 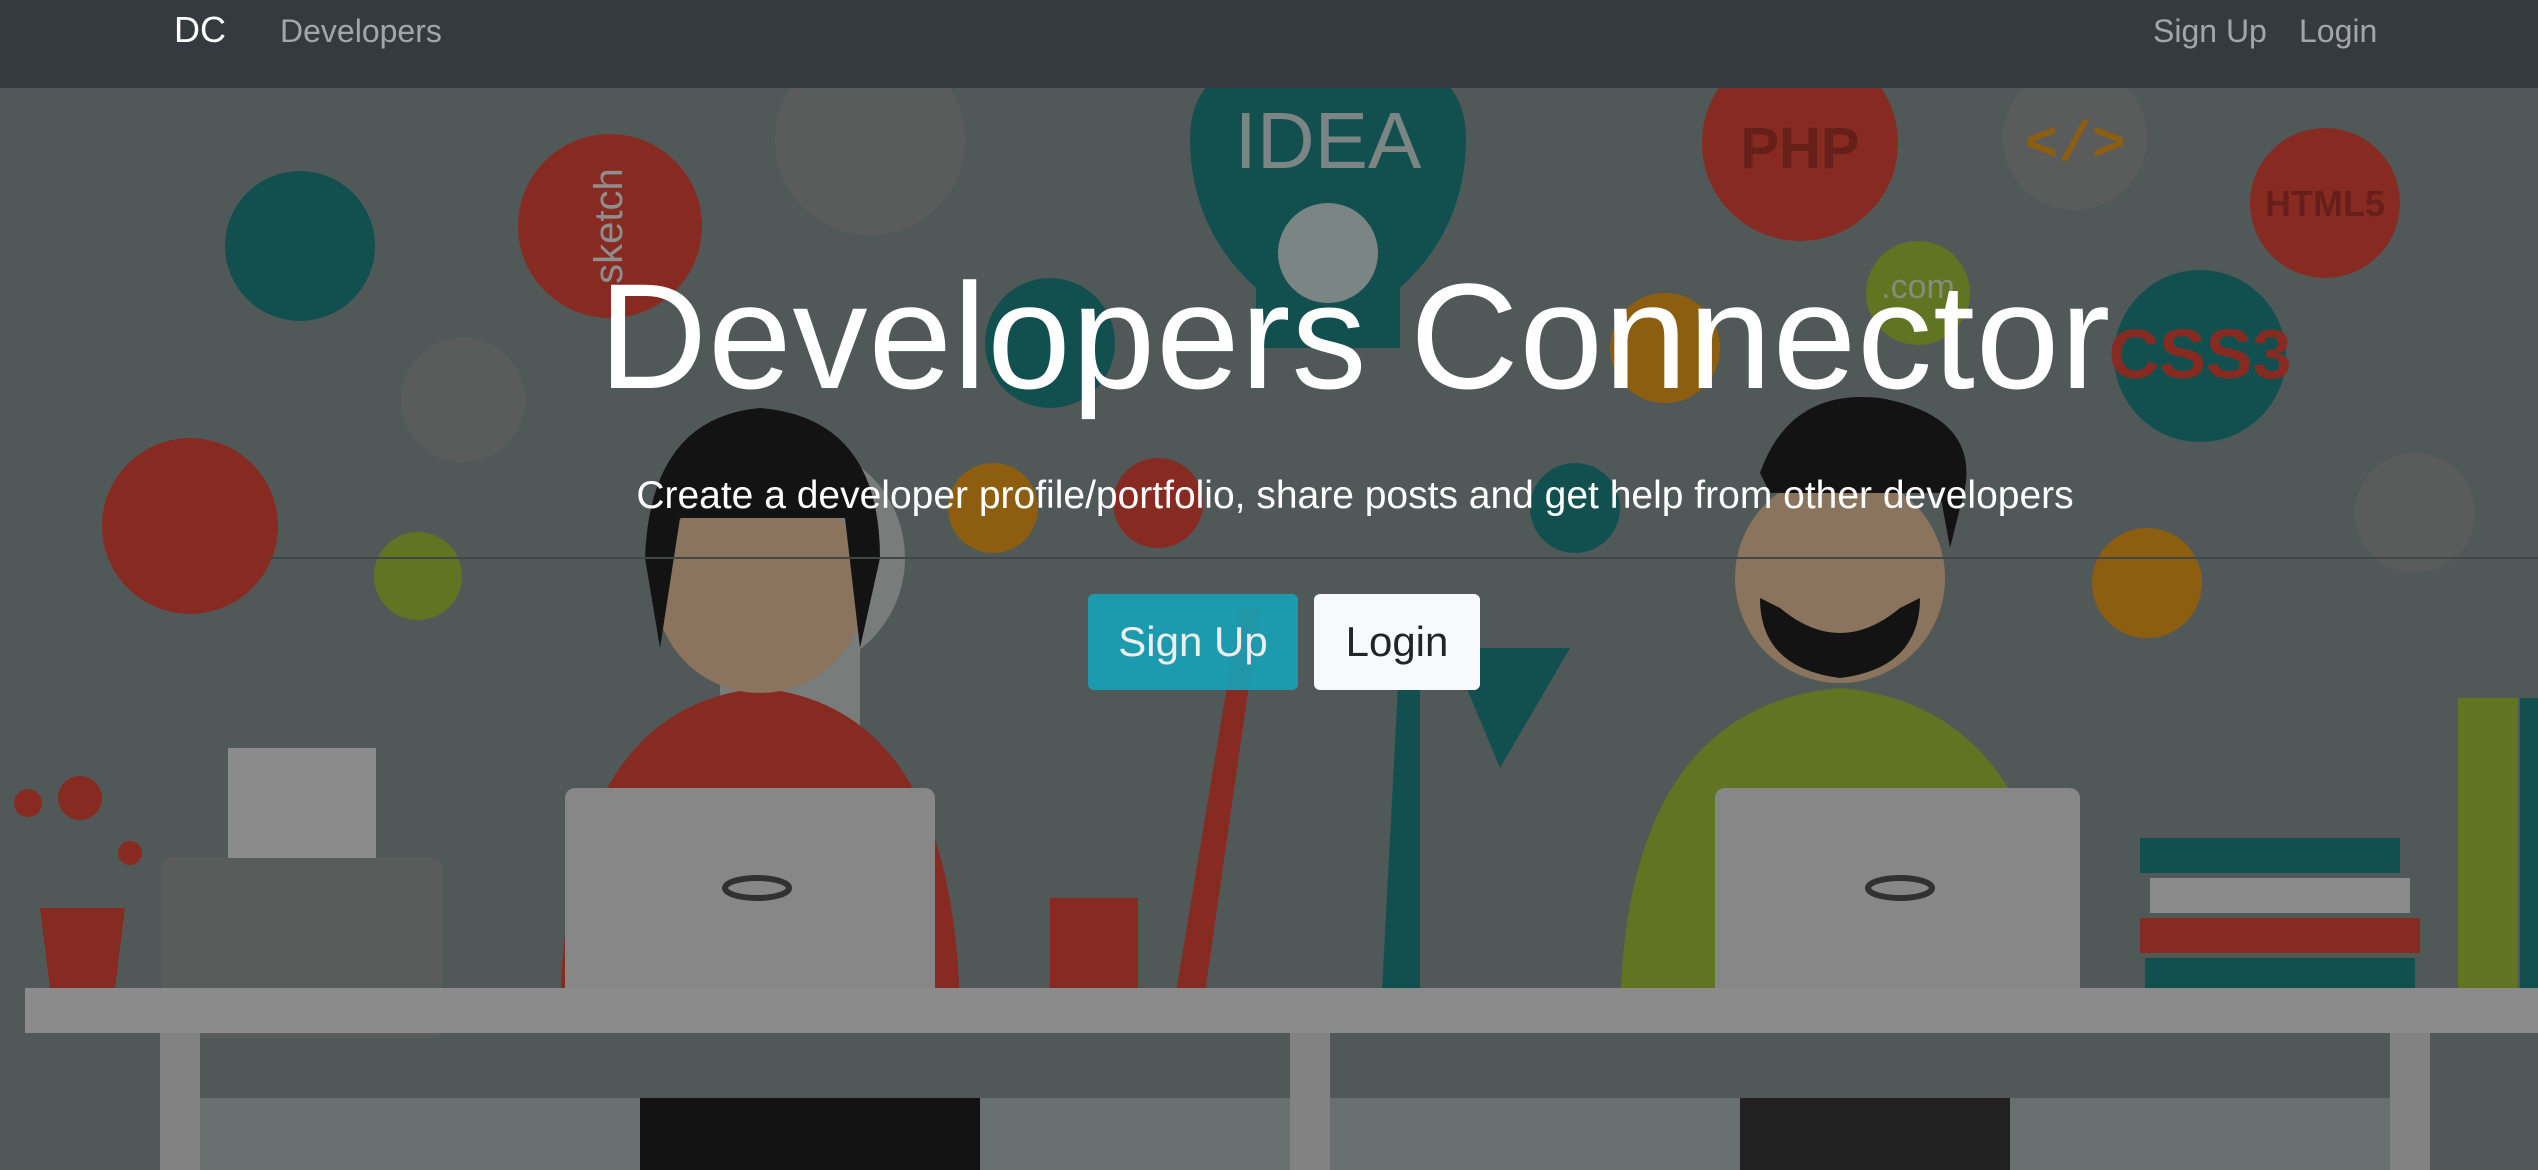 What do you see at coordinates (2210, 31) in the screenshot?
I see `nav-link-signup: Sign Up` at bounding box center [2210, 31].